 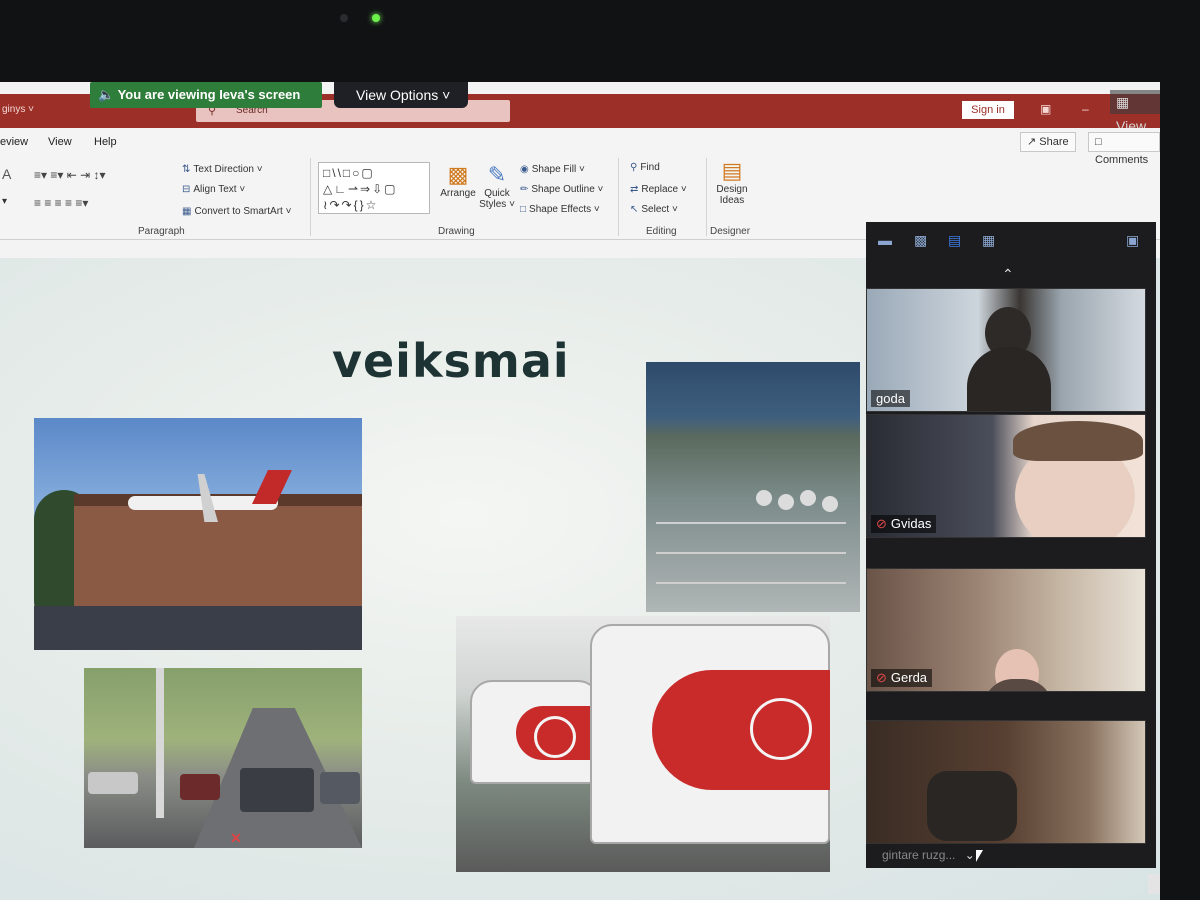 I want to click on view-options-button: View Options ˅, so click(x=401, y=95).